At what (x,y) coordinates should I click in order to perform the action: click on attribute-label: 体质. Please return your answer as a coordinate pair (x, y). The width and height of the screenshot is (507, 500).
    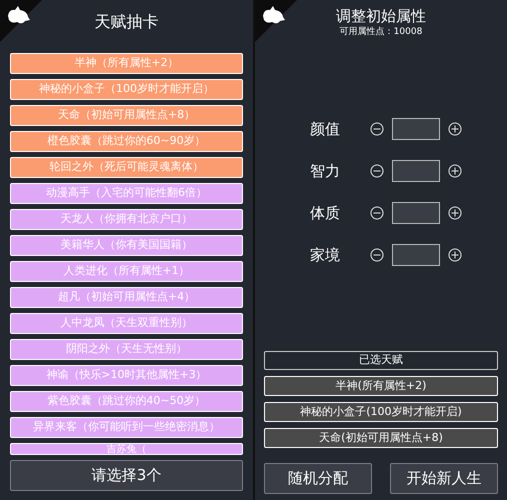
    Looking at the image, I should click on (325, 213).